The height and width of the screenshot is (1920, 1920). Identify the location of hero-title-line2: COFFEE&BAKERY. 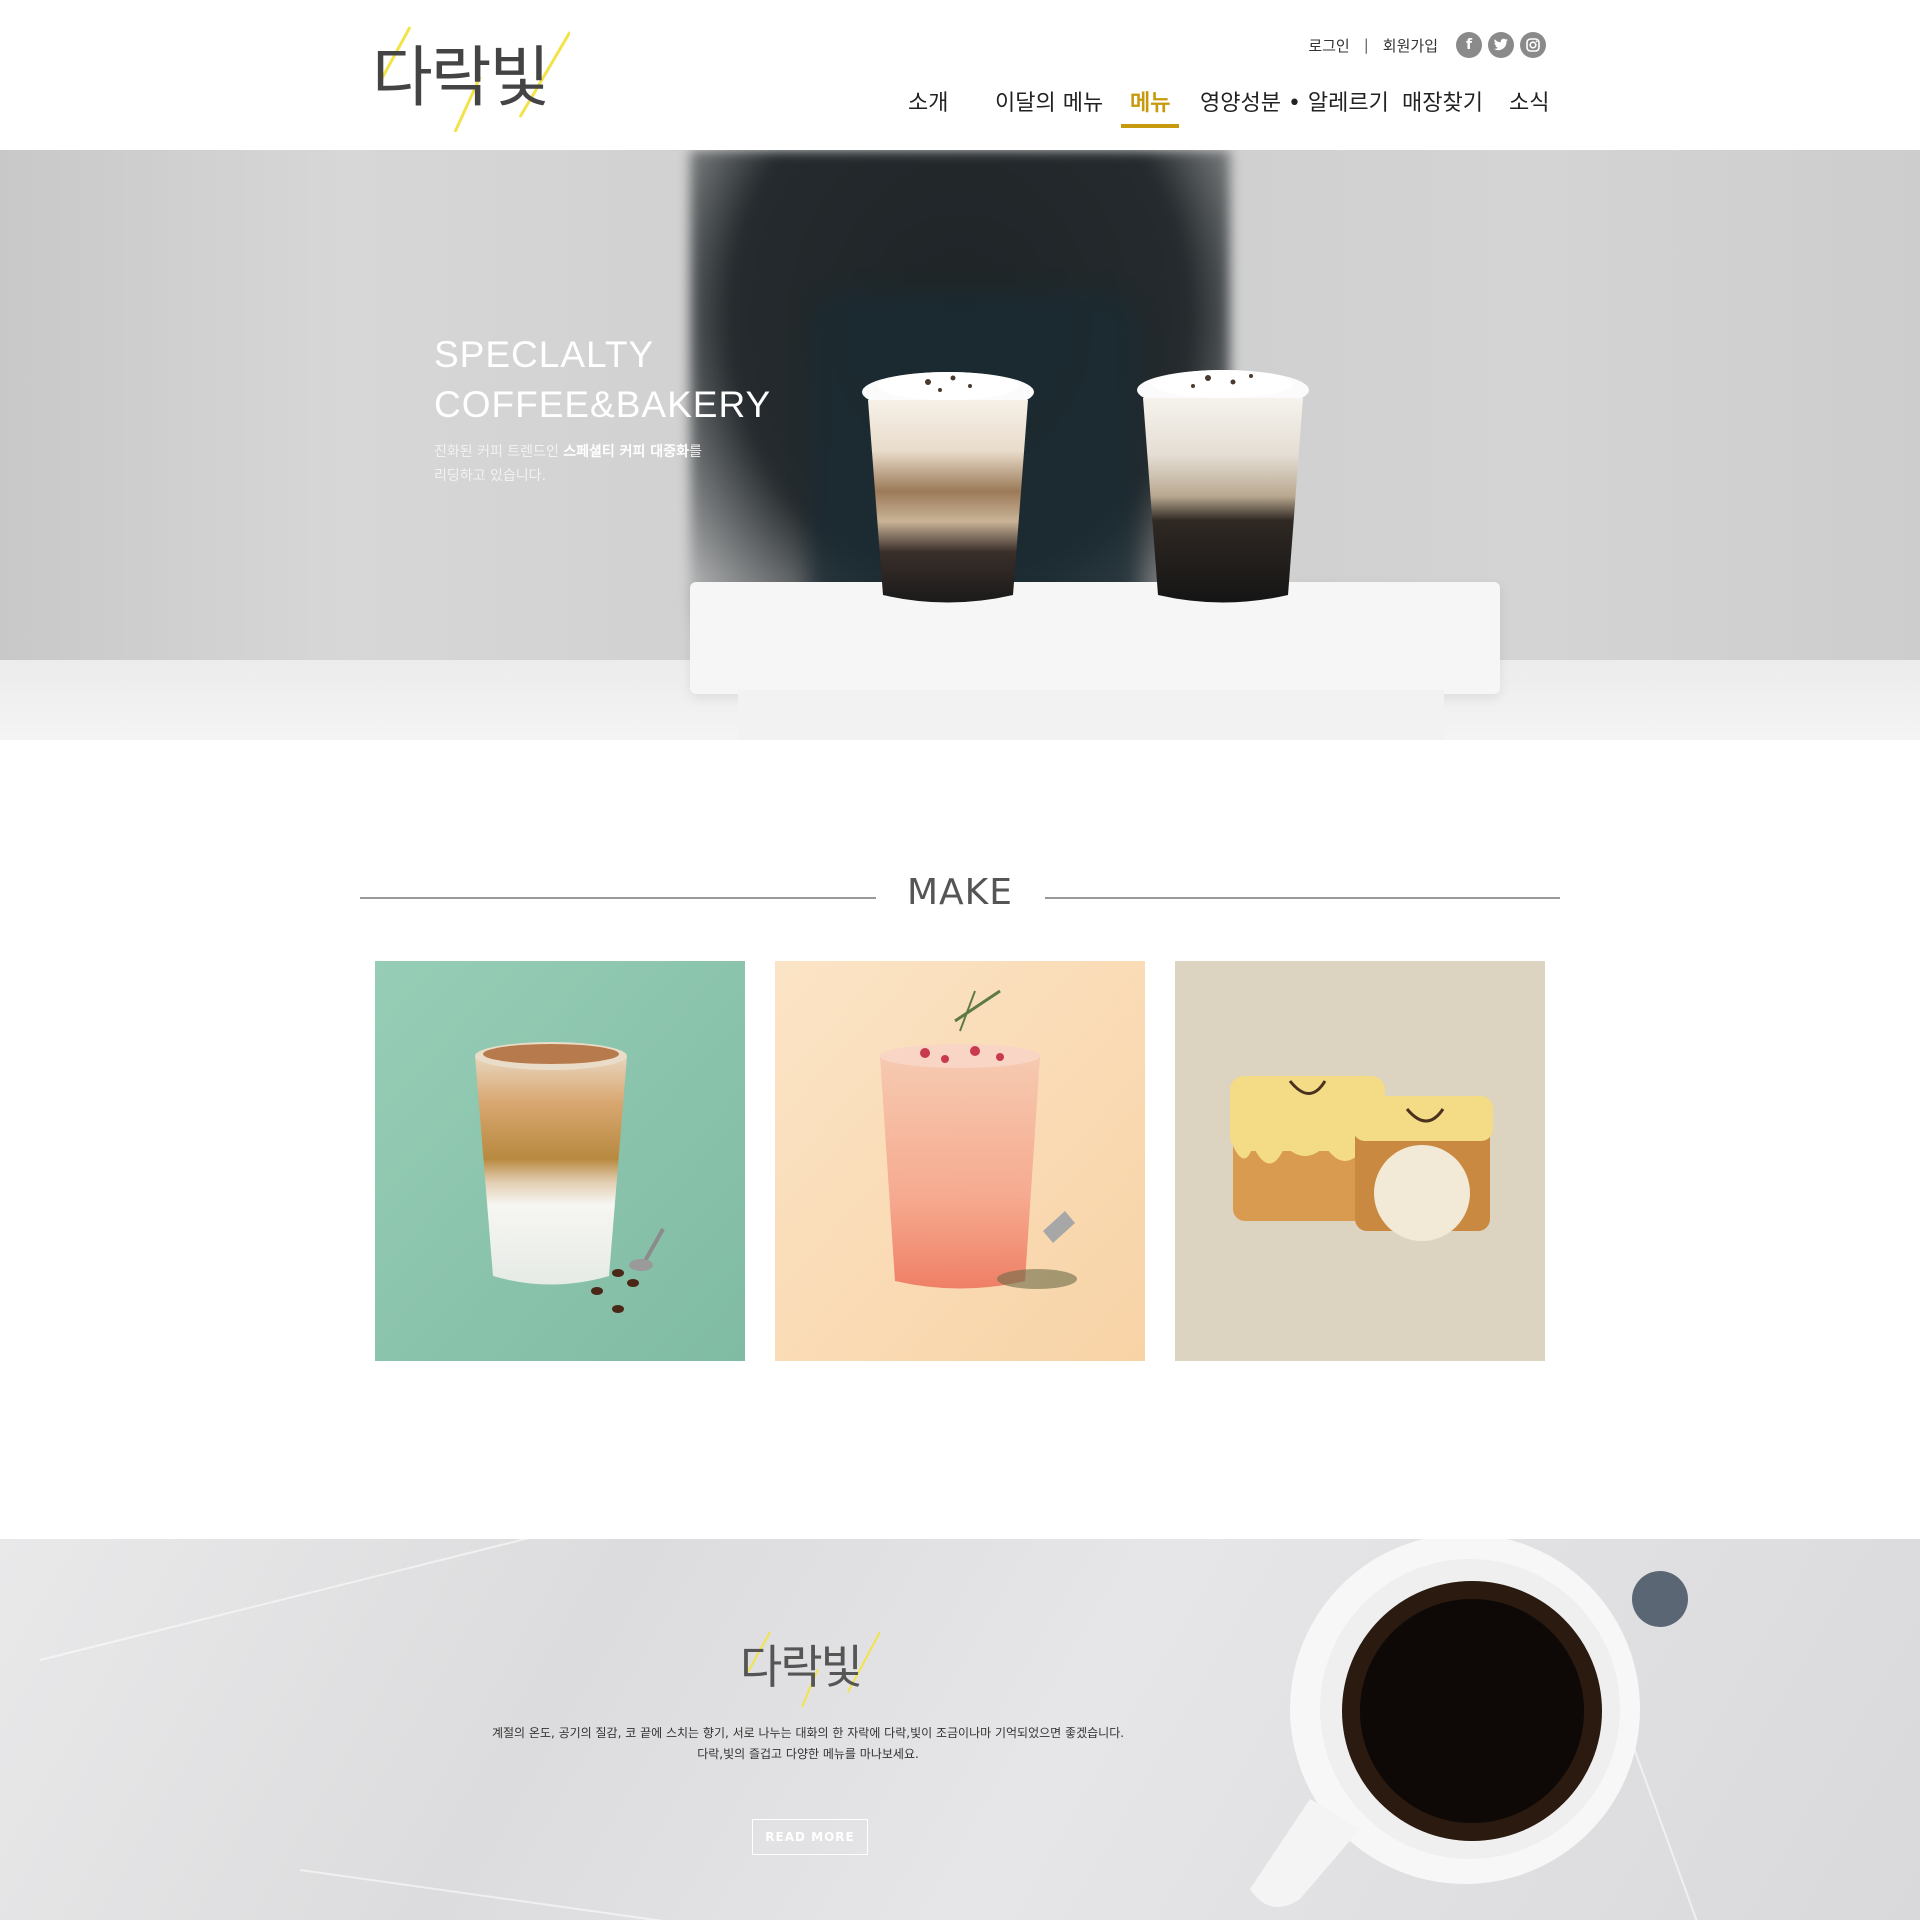
(603, 404).